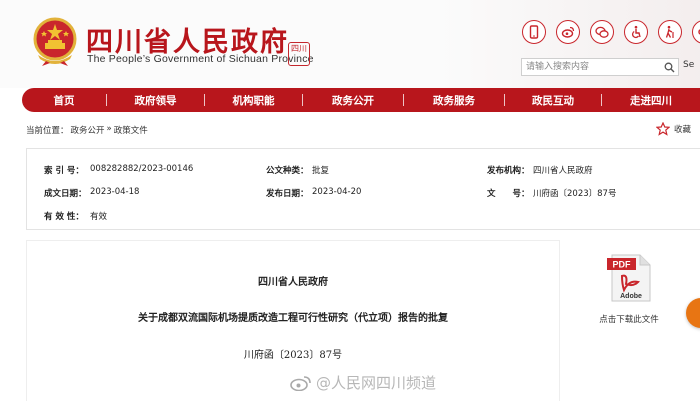 Image resolution: width=700 pixels, height=401 pixels. What do you see at coordinates (629, 278) in the screenshot?
I see `pdf-file-icon: PDF Adobe` at bounding box center [629, 278].